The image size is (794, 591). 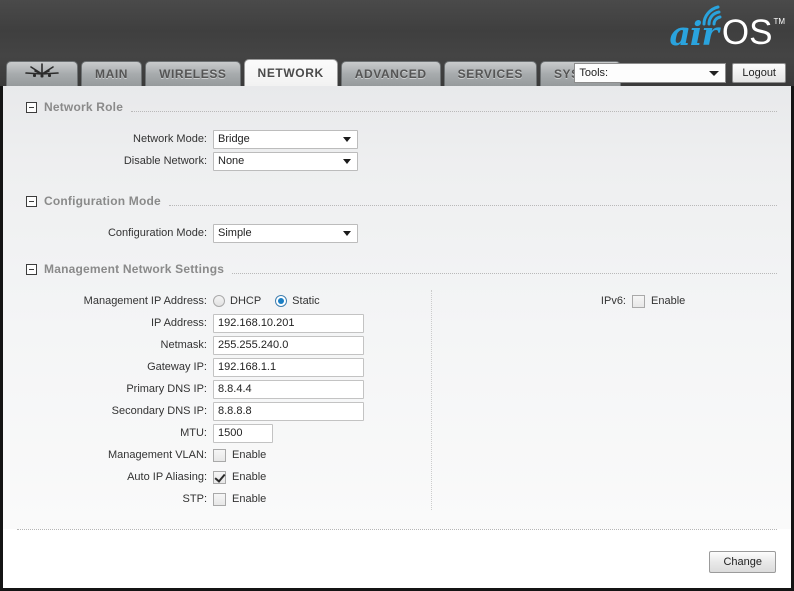 I want to click on nav-tab-main: MAIN, so click(x=112, y=73).